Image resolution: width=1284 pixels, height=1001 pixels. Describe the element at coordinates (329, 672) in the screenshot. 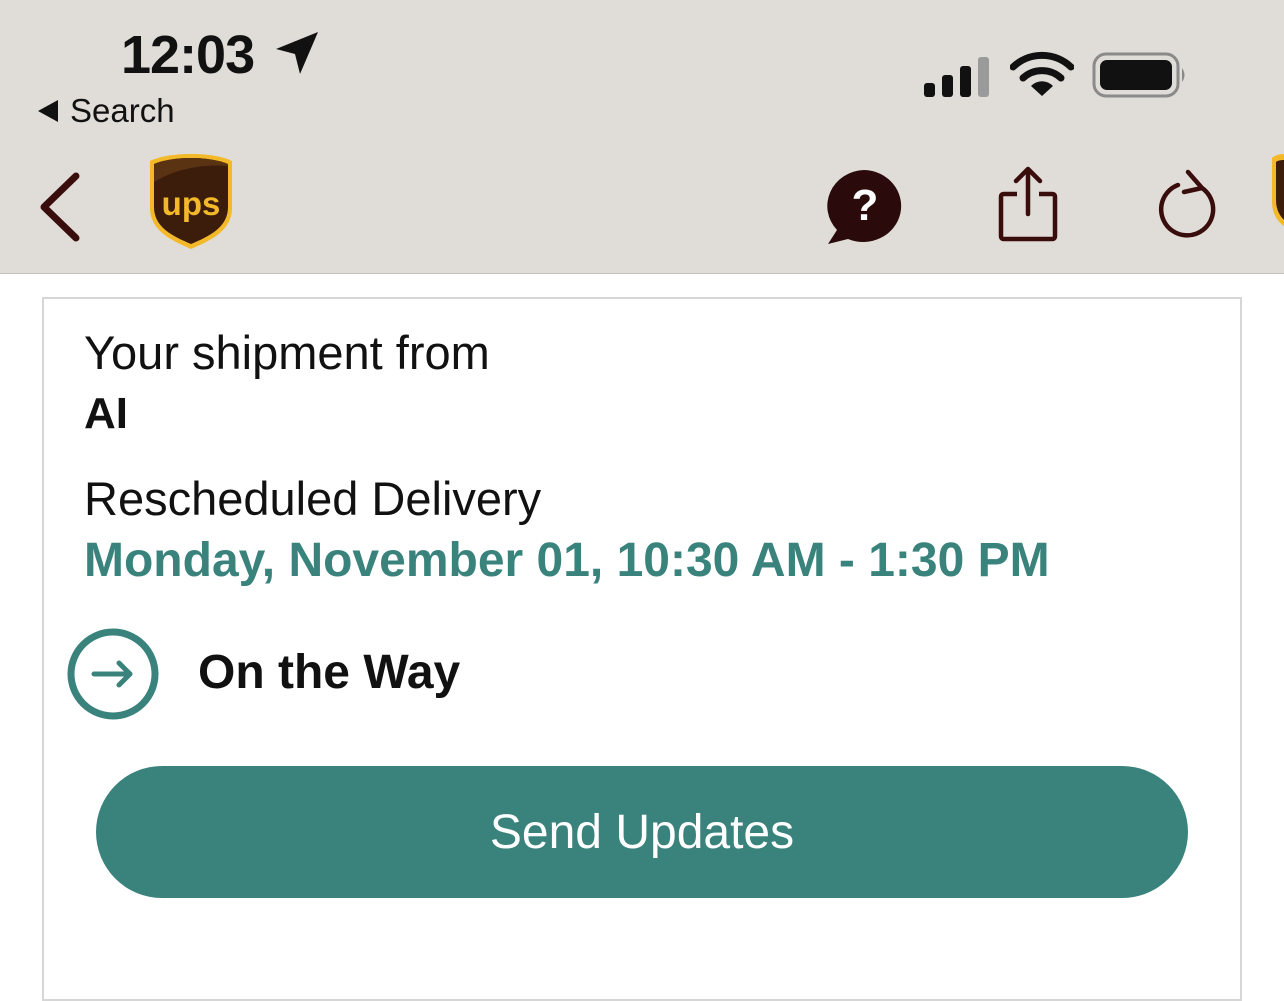

I see `shipment-status: On the Way` at that location.